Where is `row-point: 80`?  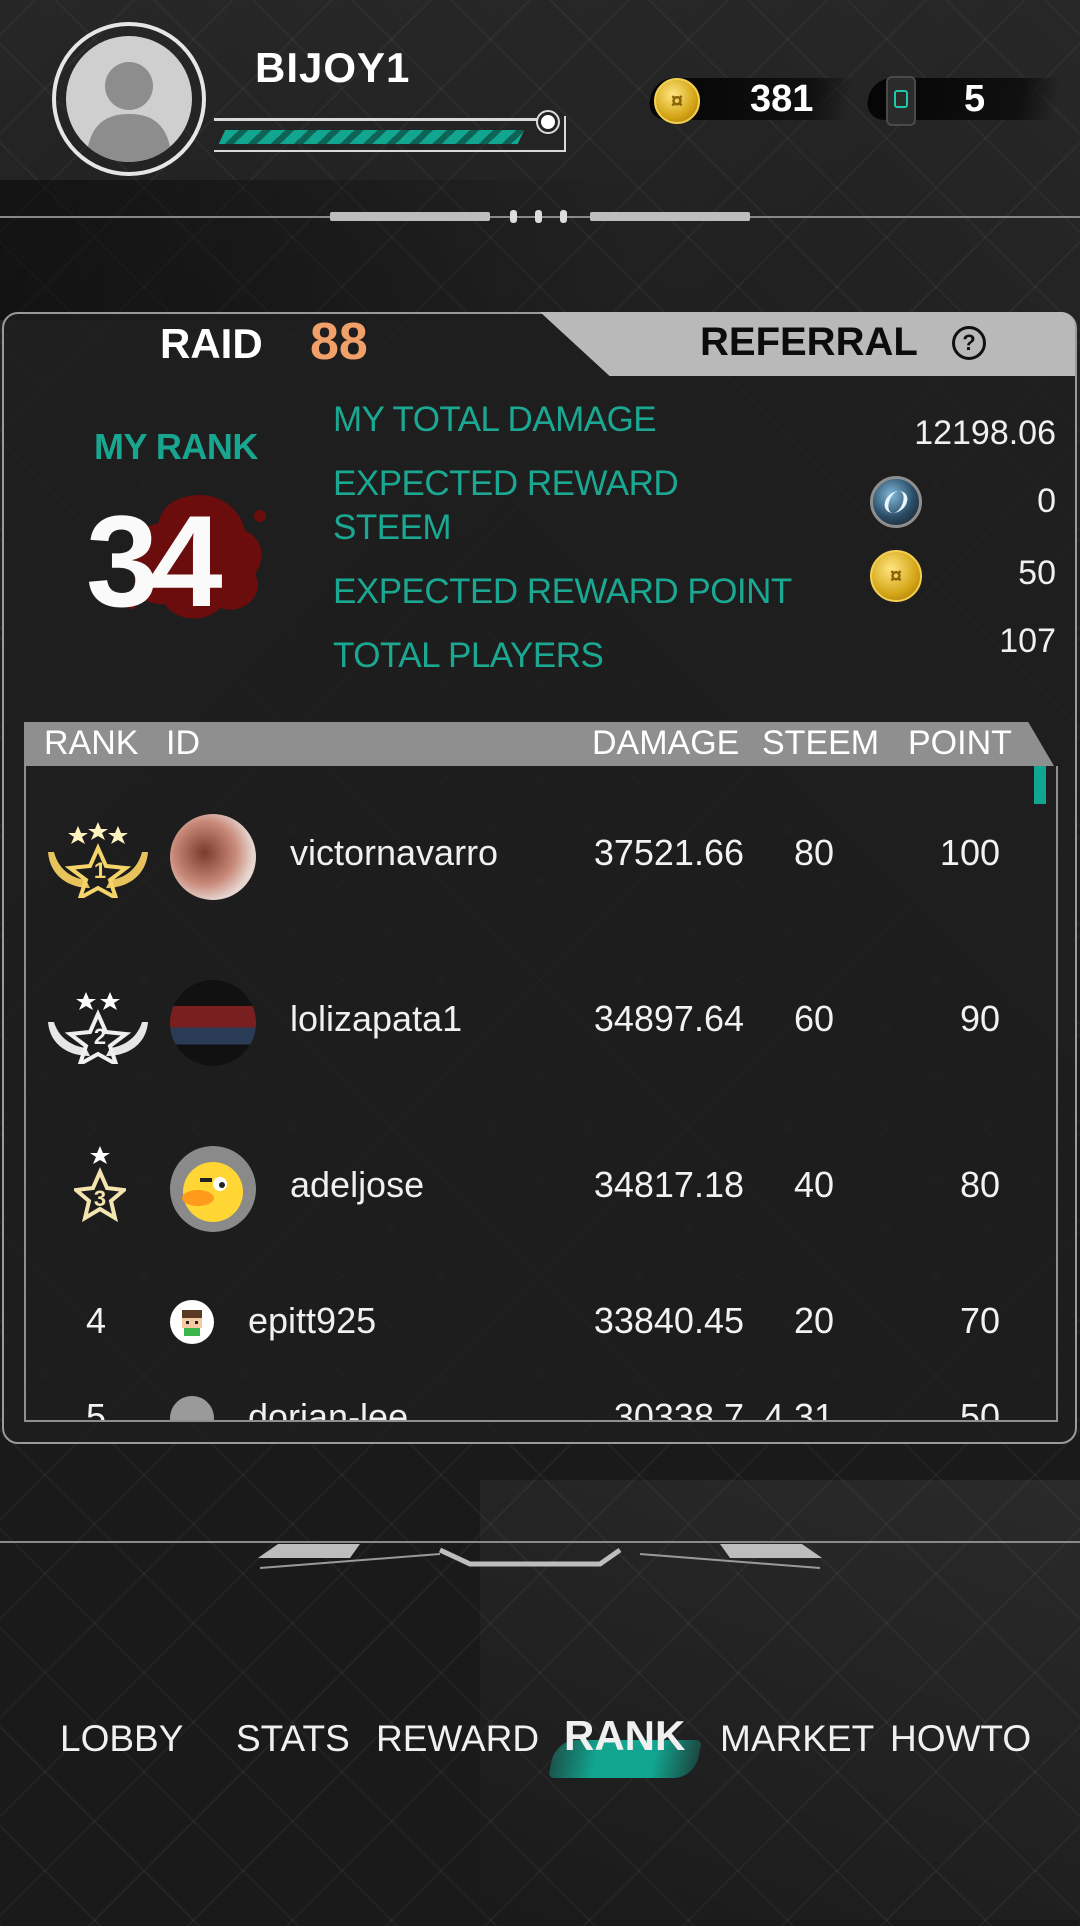 row-point: 80 is located at coordinates (979, 1184).